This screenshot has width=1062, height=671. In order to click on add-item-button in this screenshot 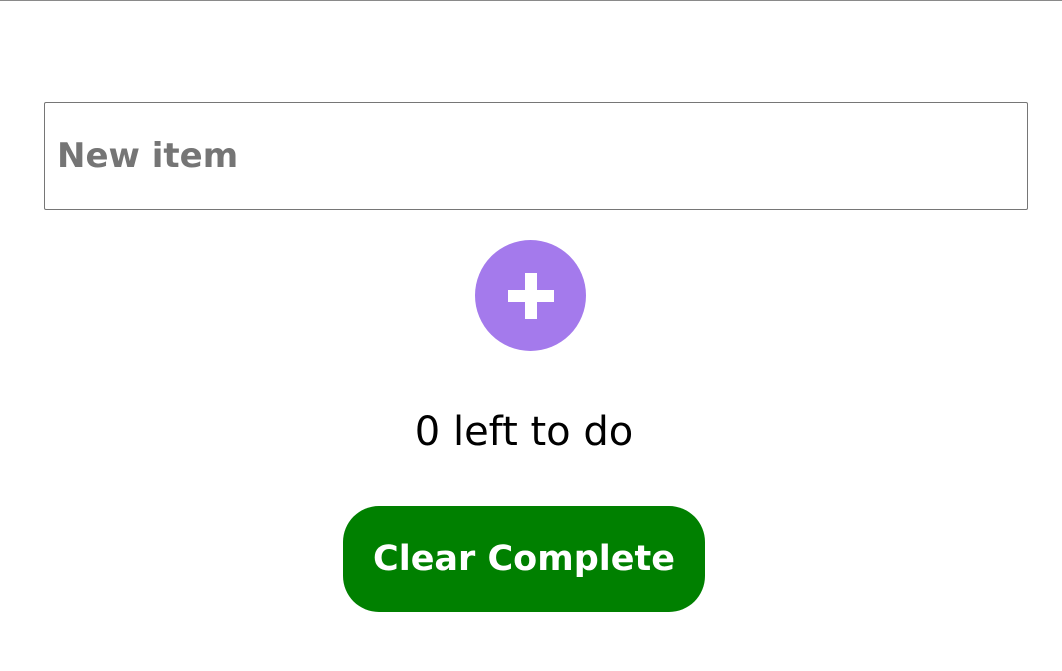, I will do `click(530, 295)`.